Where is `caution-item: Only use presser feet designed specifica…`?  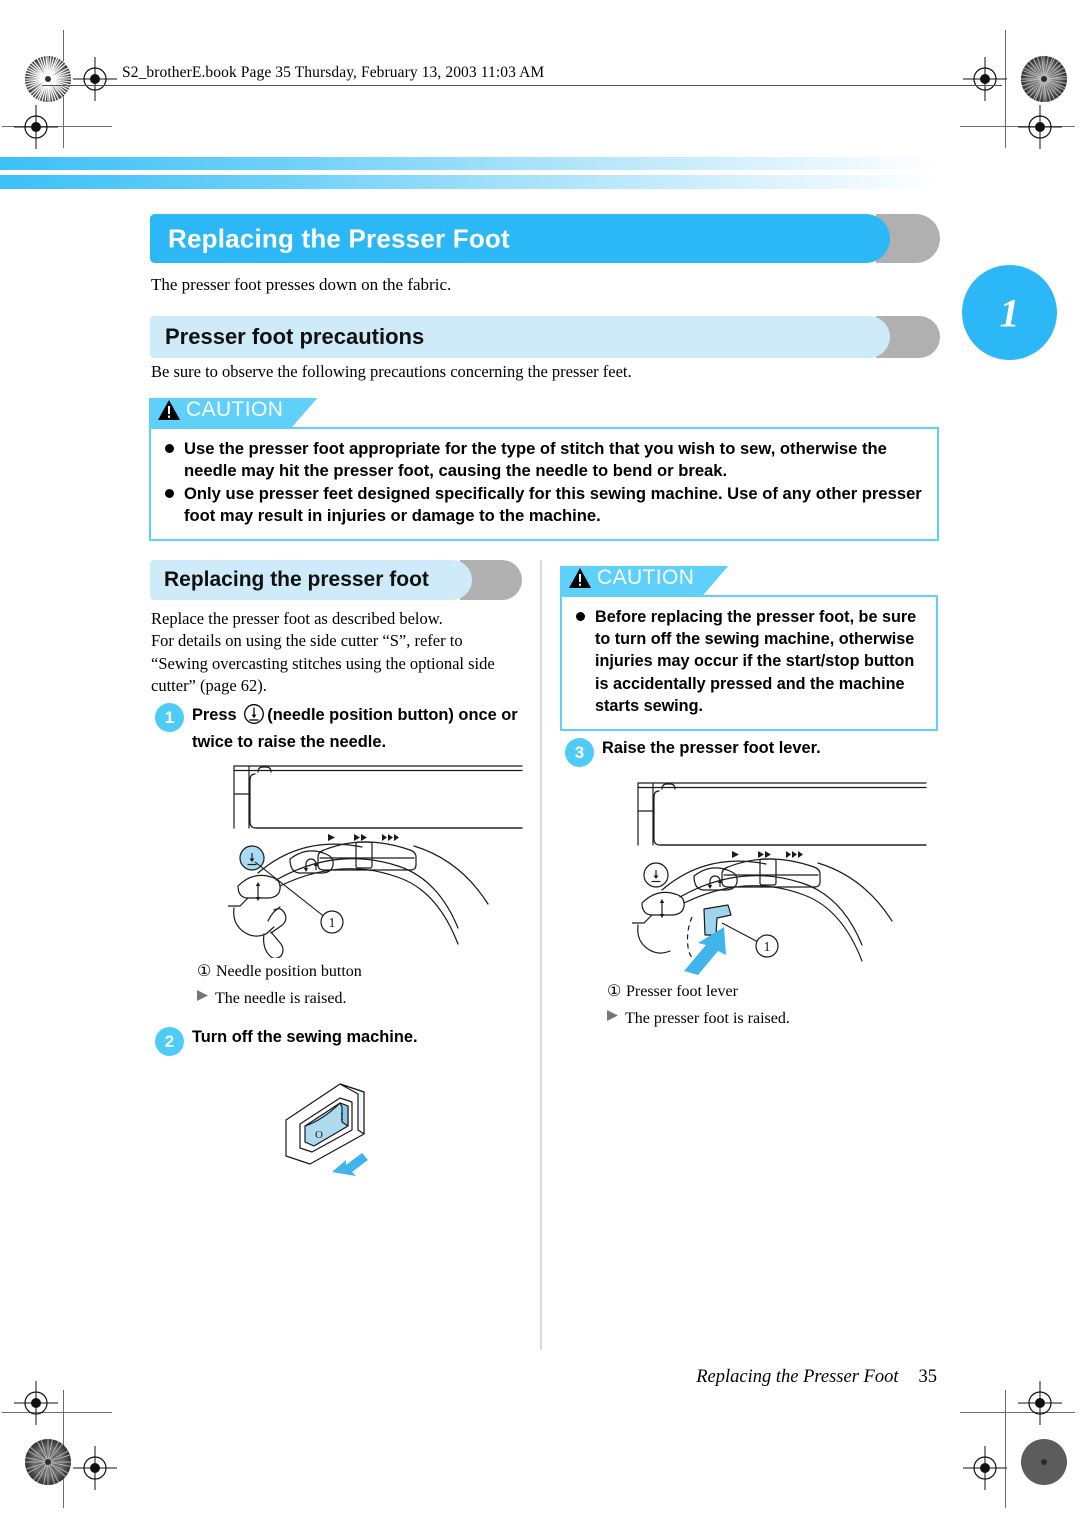 caution-item: Only use presser feet designed specifica… is located at coordinates (544, 505).